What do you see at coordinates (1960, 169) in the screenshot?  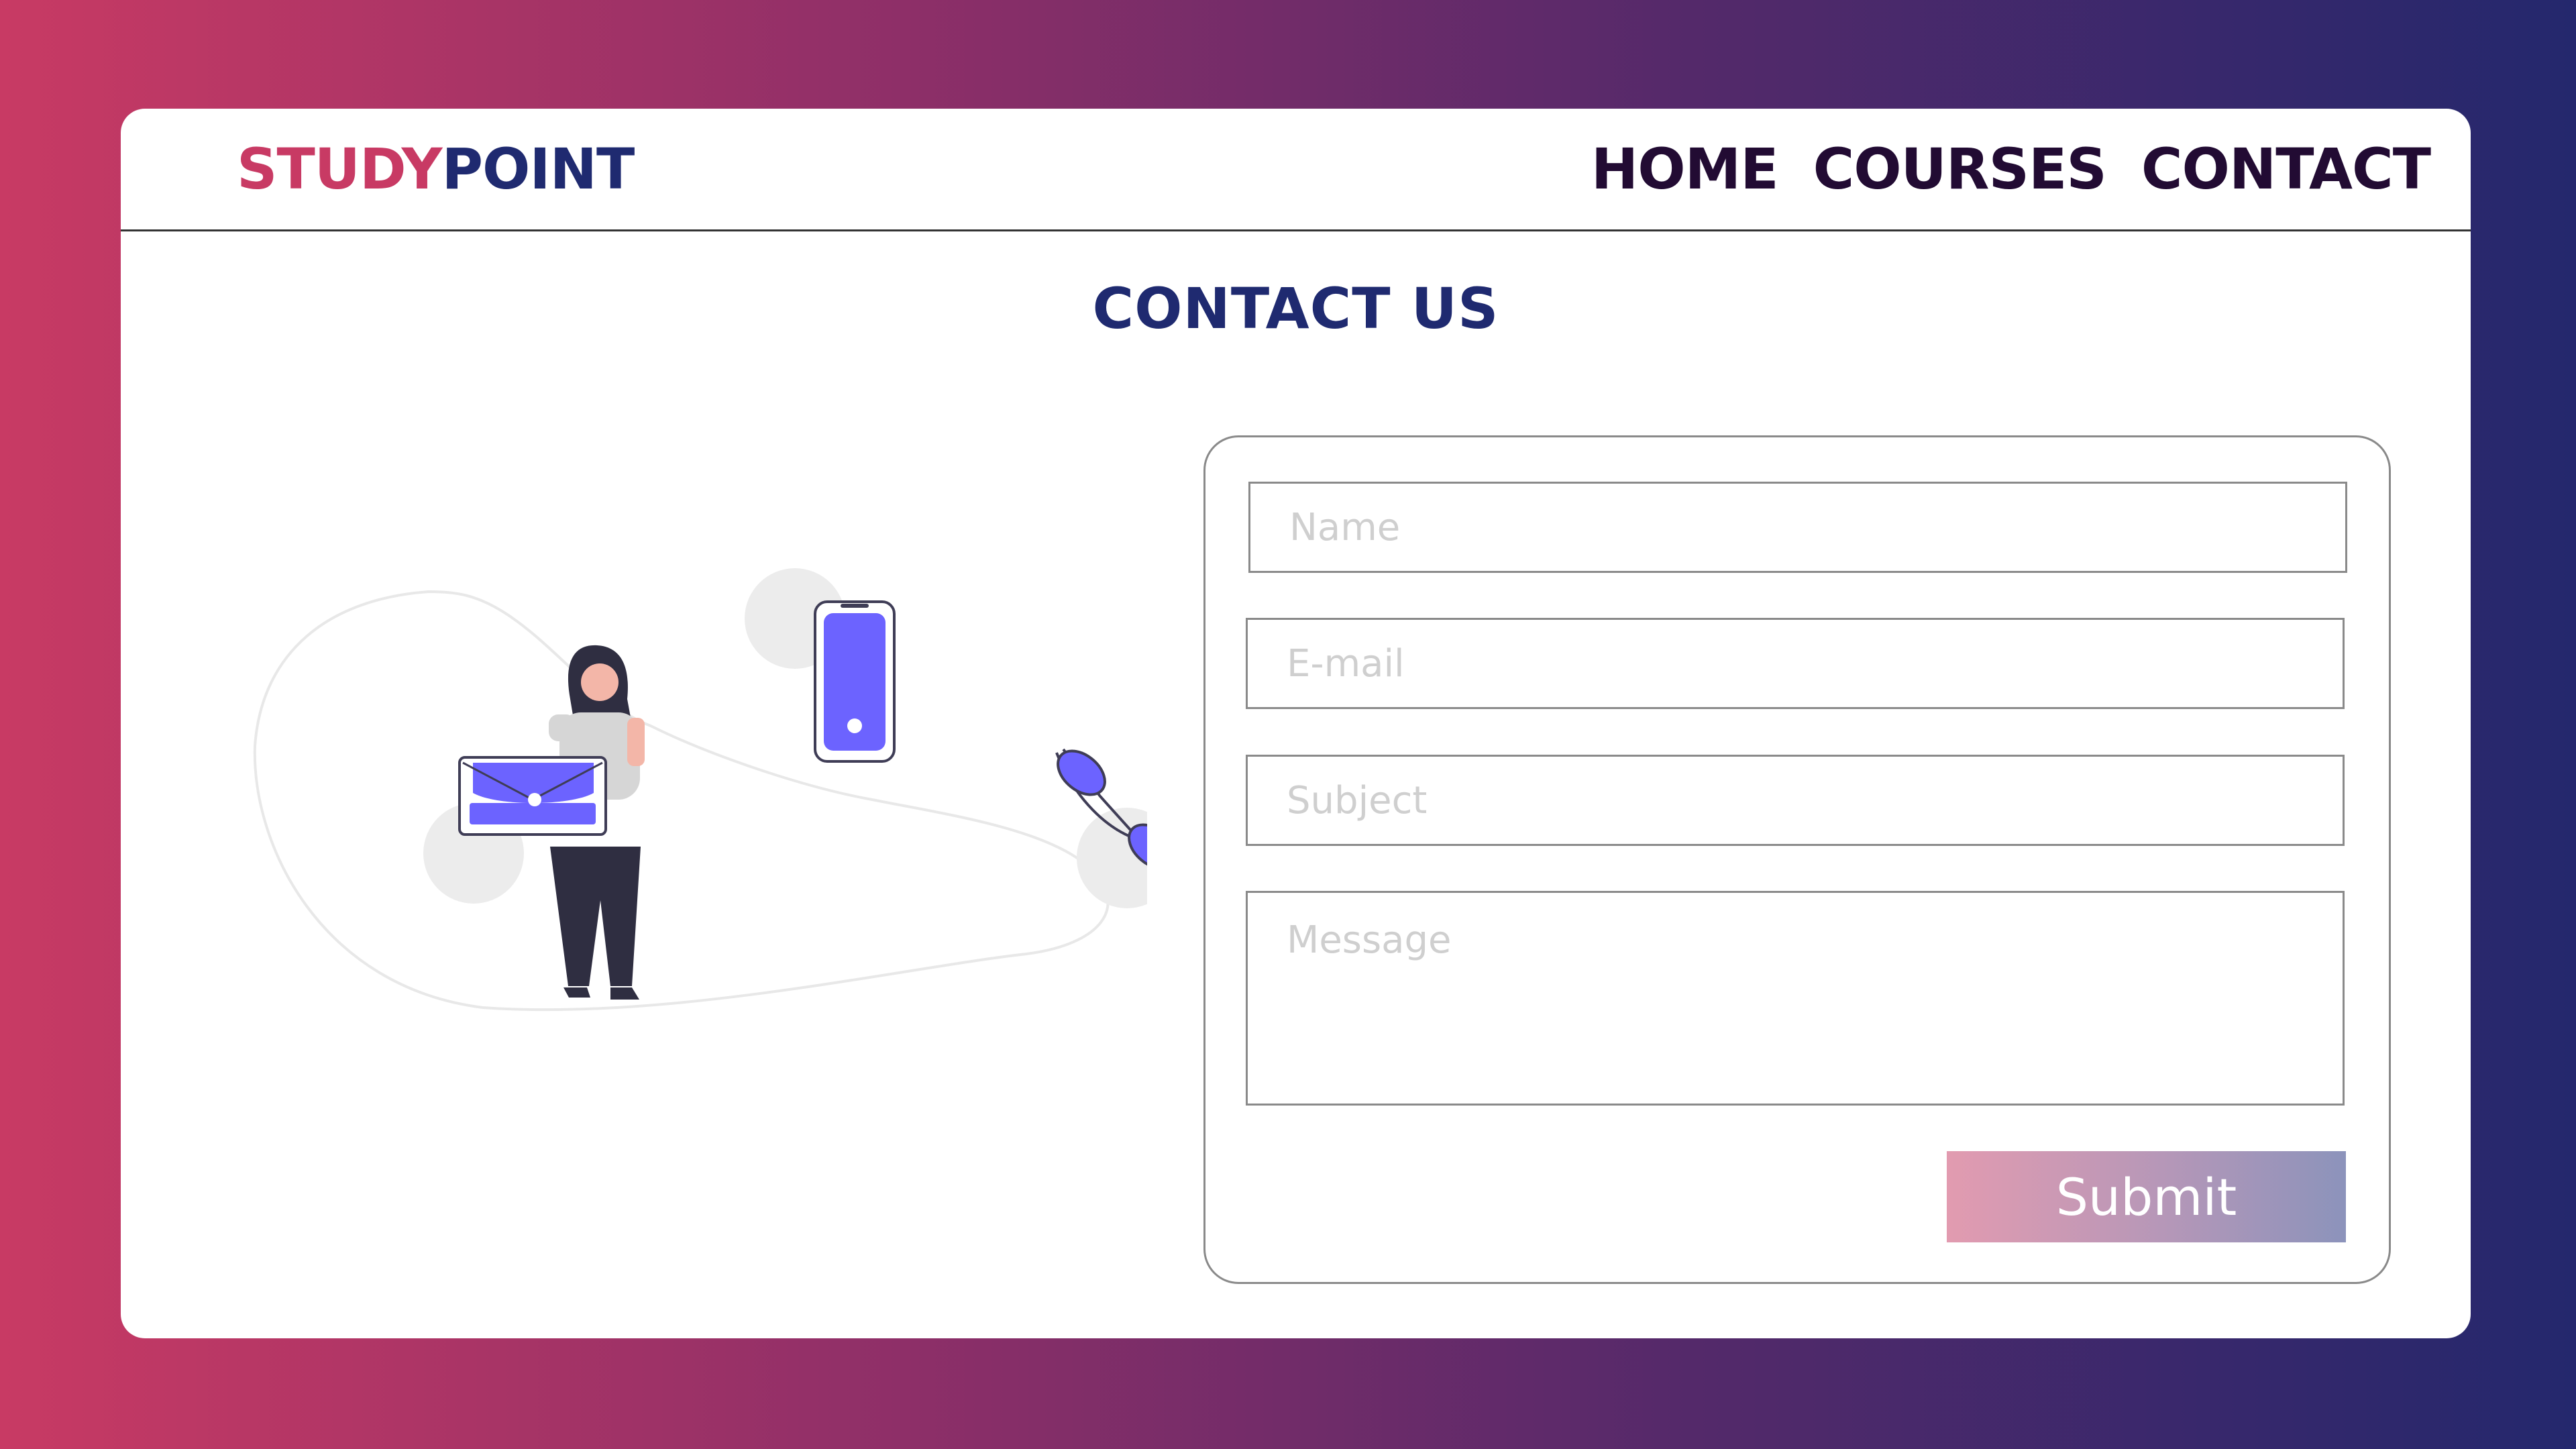 I see `nav-courses: COURSES` at bounding box center [1960, 169].